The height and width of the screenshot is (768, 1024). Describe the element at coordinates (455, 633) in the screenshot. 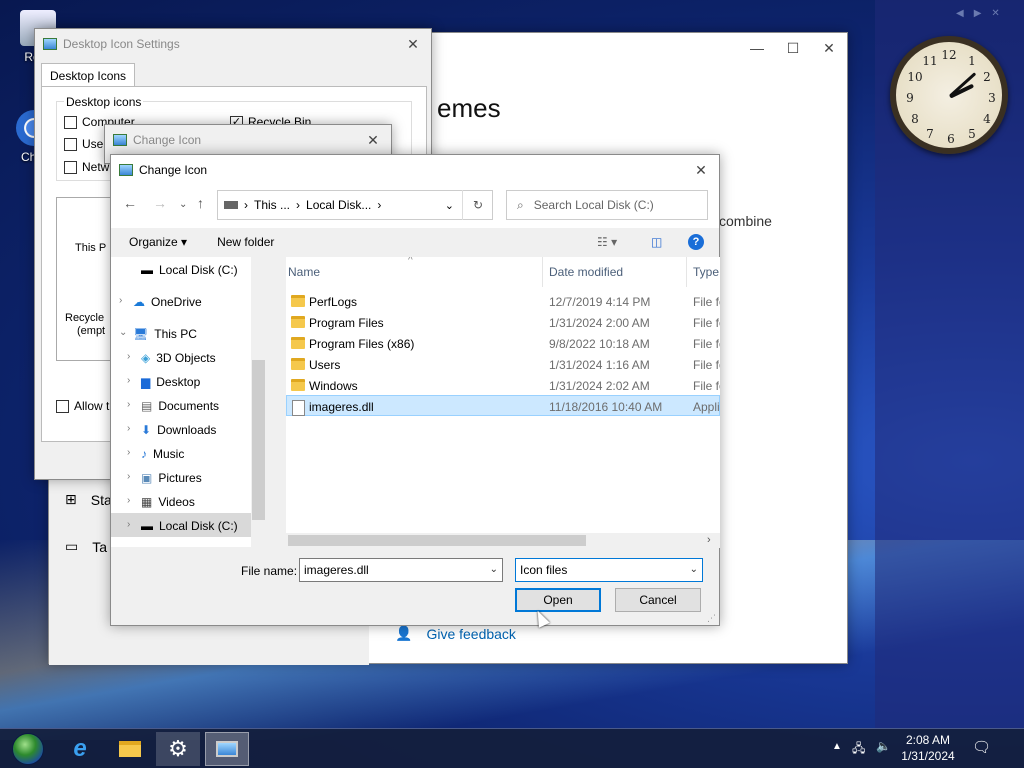

I see `give-feedback-link: 👤 Give feedback` at that location.